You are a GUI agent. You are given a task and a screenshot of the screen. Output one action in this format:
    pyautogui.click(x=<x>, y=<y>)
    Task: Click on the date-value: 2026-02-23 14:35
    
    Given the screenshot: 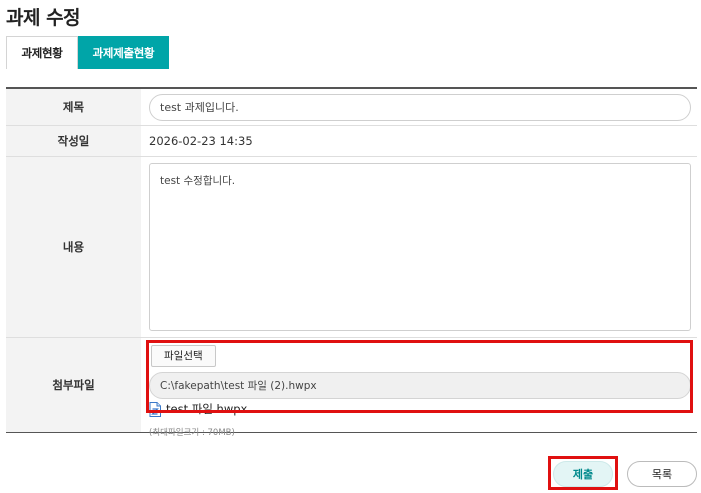 What is the action you would take?
    pyautogui.click(x=201, y=141)
    